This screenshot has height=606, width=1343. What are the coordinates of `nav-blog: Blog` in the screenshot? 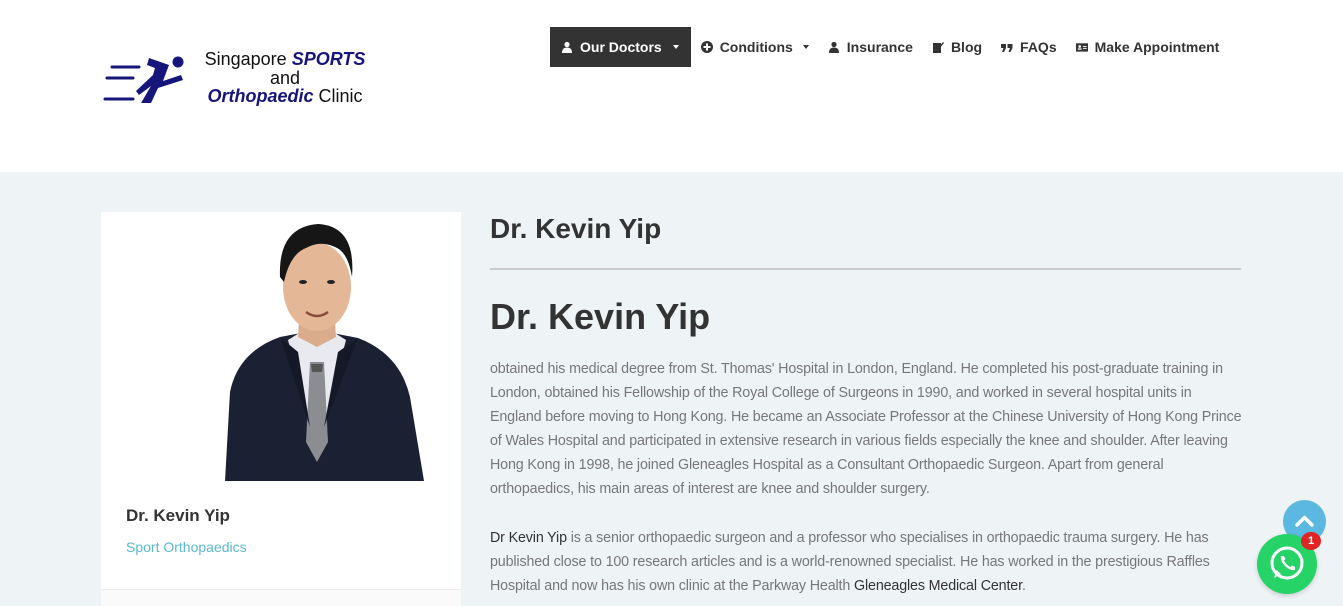 It's located at (956, 47).